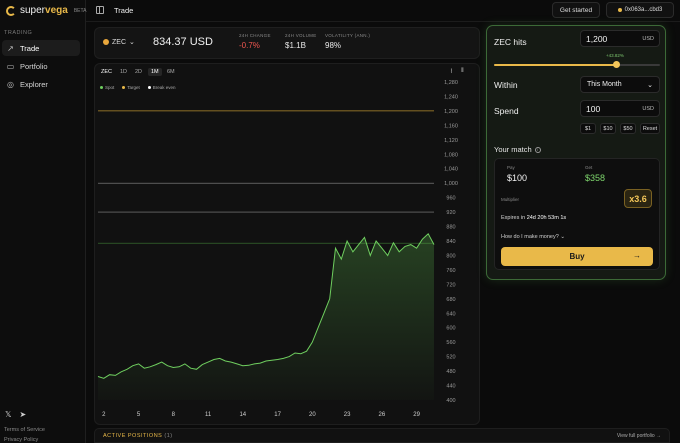 The height and width of the screenshot is (443, 680). What do you see at coordinates (34, 84) in the screenshot?
I see `sidebar-item-label: Explorer` at bounding box center [34, 84].